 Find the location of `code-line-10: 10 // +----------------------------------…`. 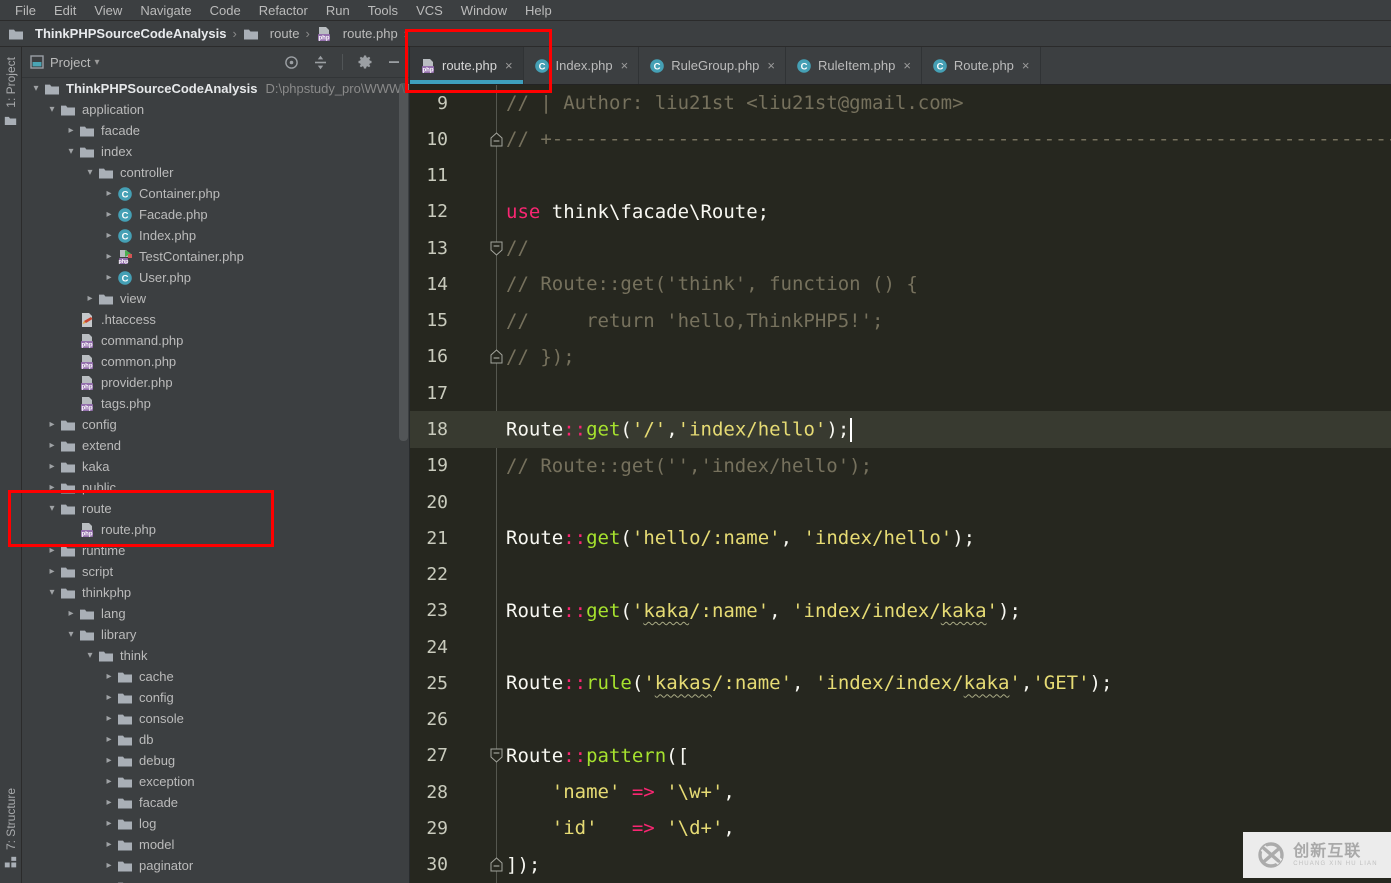

code-line-10: 10 // +----------------------------------… is located at coordinates (900, 139).